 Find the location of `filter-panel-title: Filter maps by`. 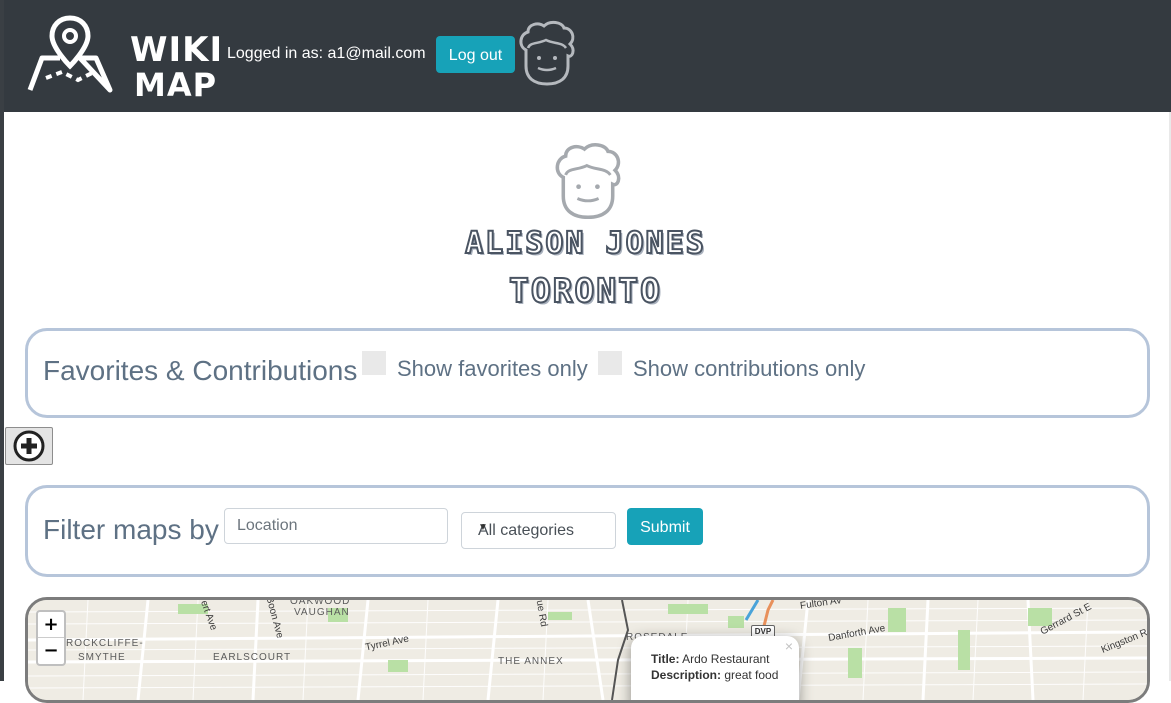

filter-panel-title: Filter maps by is located at coordinates (131, 529).